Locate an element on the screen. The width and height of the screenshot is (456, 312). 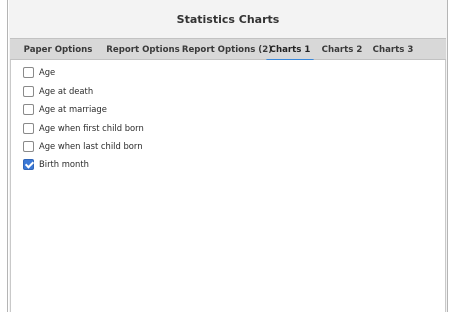
option-age-first-child: Age when first child born is located at coordinates (83, 128).